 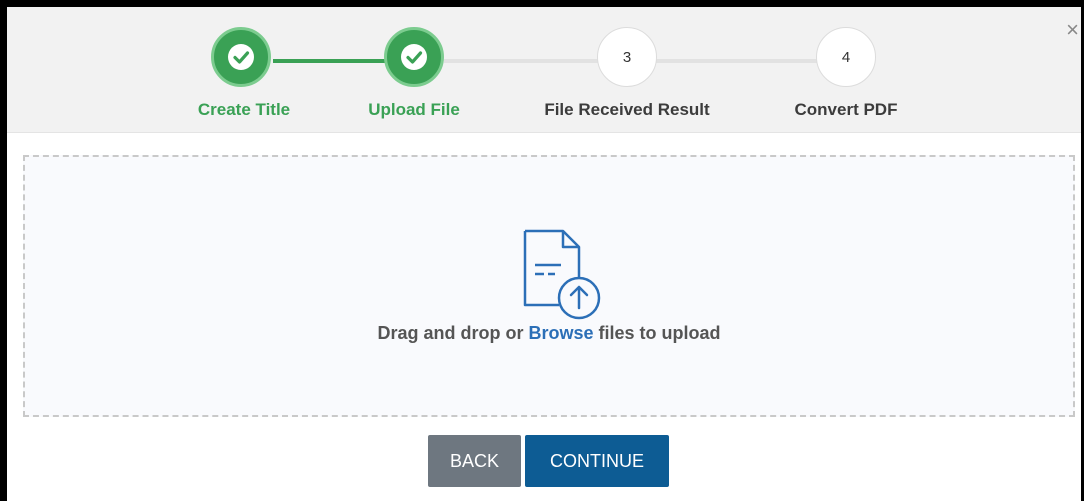 What do you see at coordinates (244, 109) in the screenshot?
I see `step-1-label: Create Title` at bounding box center [244, 109].